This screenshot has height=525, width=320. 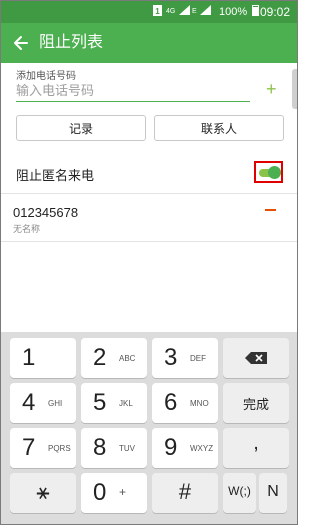 What do you see at coordinates (43, 358) in the screenshot?
I see `key-1: 1` at bounding box center [43, 358].